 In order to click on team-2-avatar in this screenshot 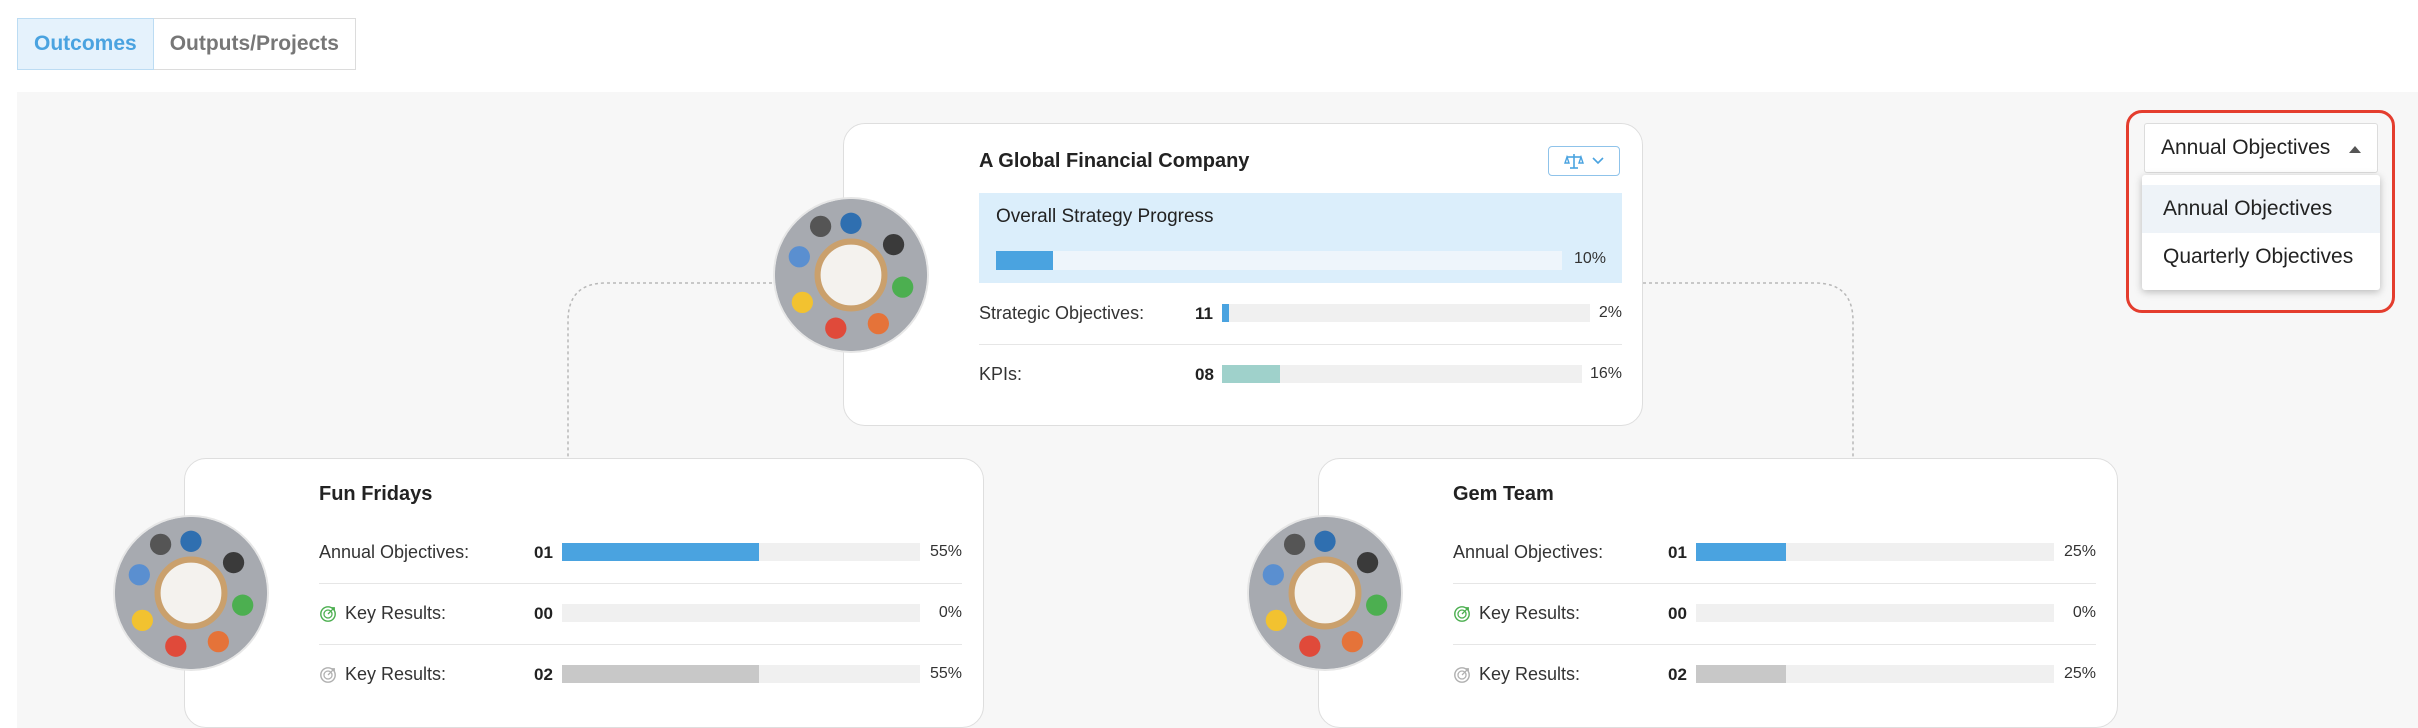, I will do `click(1325, 593)`.